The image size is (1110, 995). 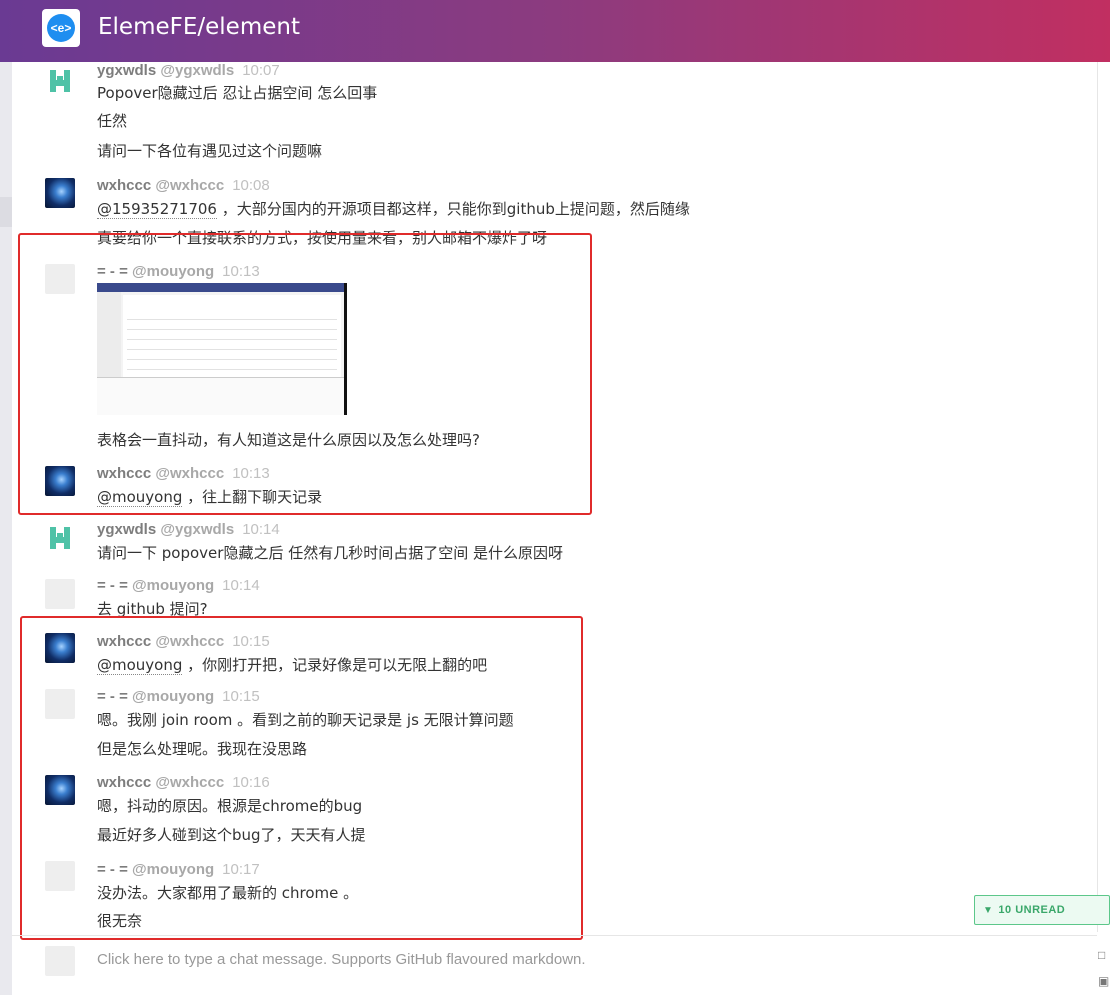 What do you see at coordinates (1104, 981) in the screenshot?
I see `markdown-icon: ▣` at bounding box center [1104, 981].